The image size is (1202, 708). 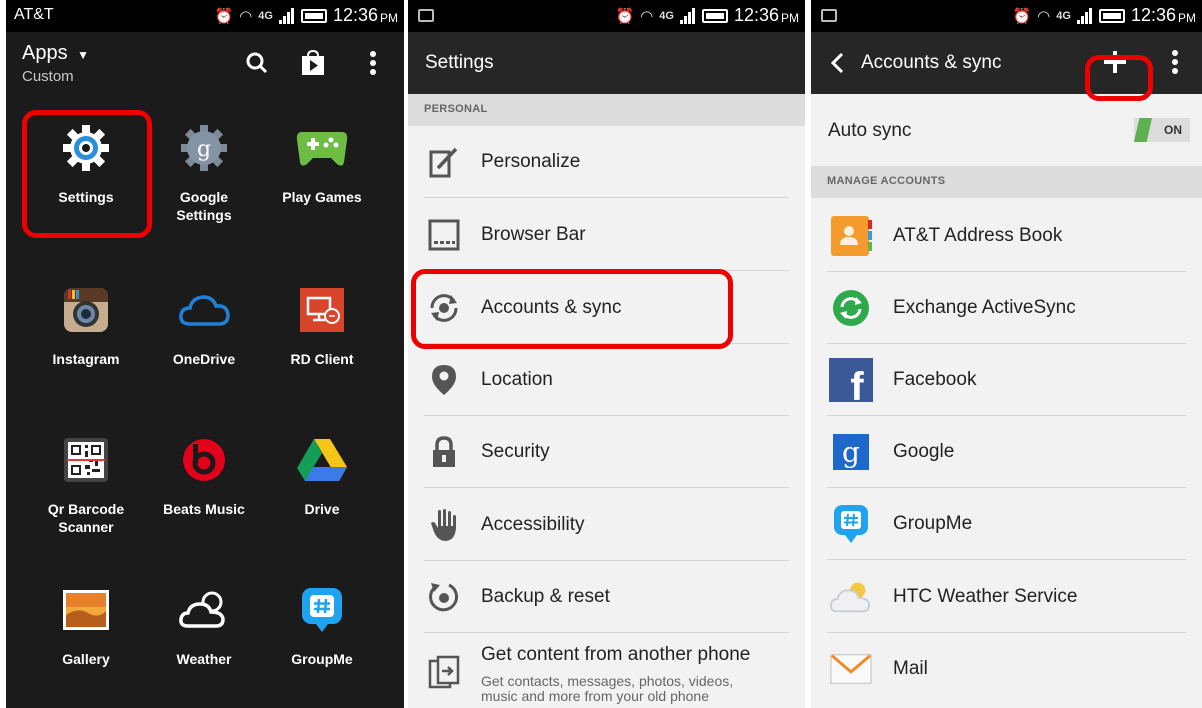 I want to click on settings-item-label: Browser Bar, so click(x=533, y=234).